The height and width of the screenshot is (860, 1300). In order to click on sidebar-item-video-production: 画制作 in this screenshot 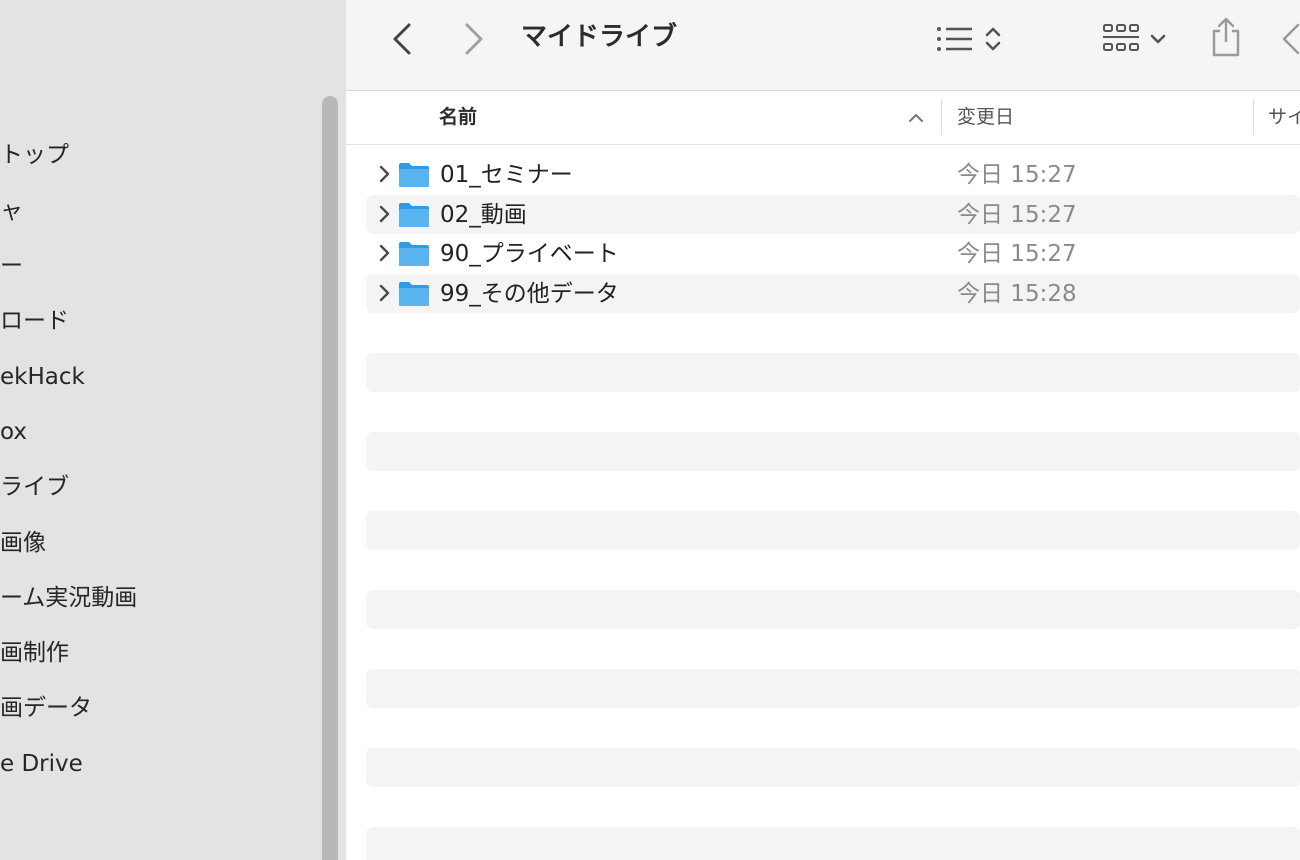, I will do `click(34, 653)`.